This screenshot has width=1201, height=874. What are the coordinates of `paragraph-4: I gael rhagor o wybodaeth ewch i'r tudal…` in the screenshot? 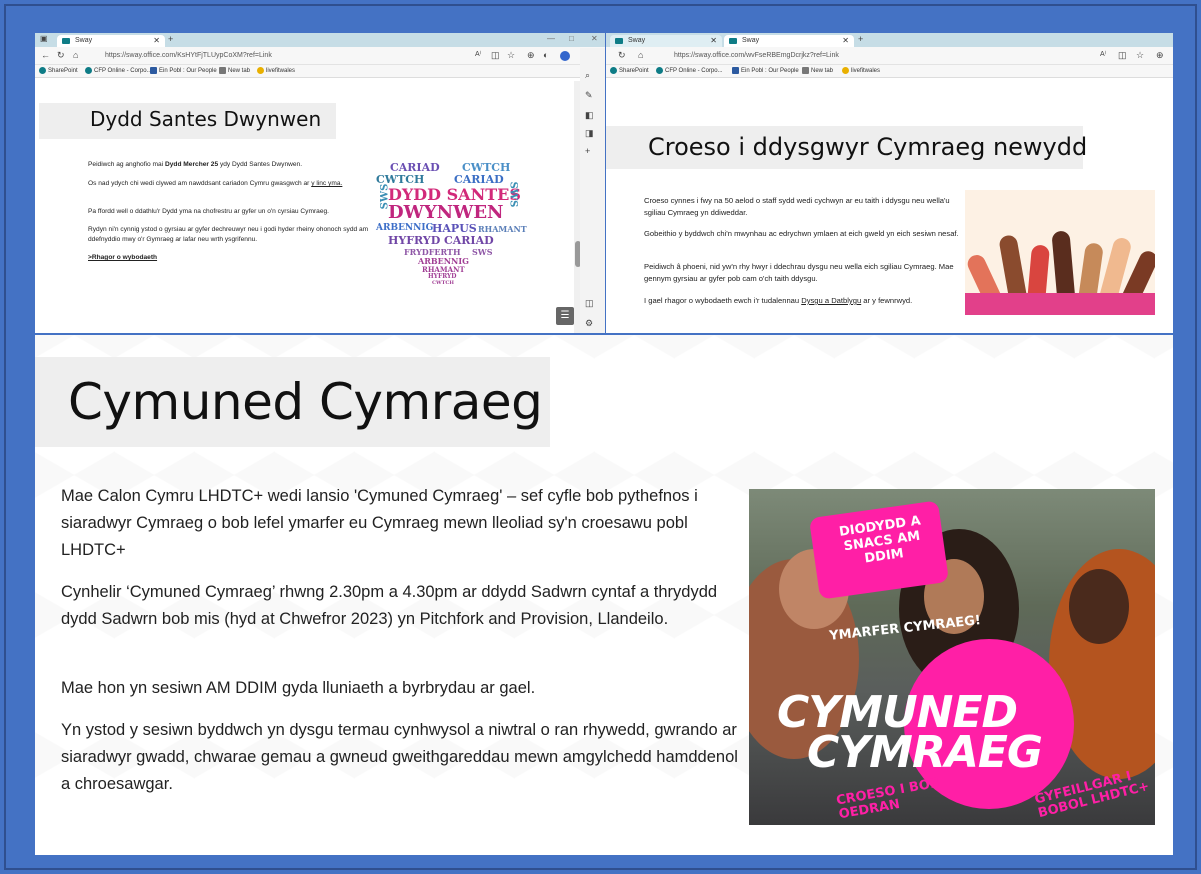 It's located at (778, 300).